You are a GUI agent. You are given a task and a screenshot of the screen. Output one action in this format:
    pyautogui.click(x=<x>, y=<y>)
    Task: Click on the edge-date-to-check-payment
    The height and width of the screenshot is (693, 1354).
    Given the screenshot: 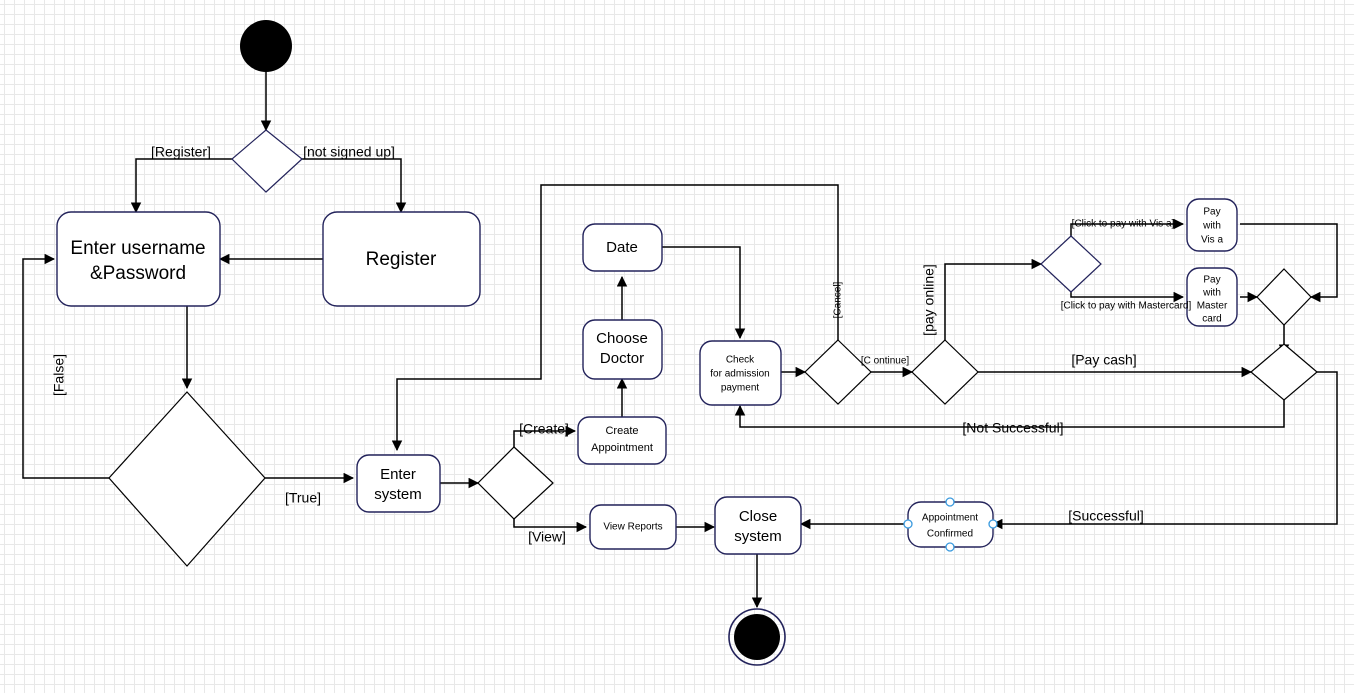 What is the action you would take?
    pyautogui.click(x=704, y=293)
    